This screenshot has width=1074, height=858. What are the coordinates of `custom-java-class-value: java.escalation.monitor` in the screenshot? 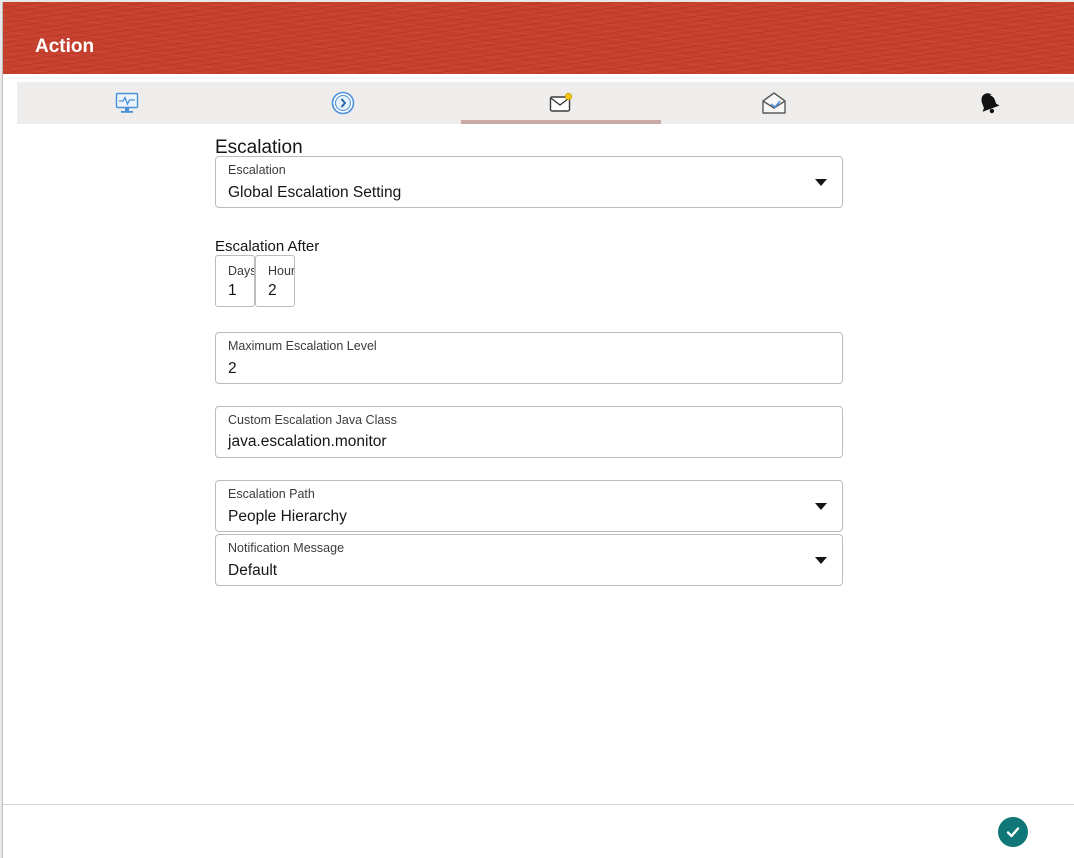 It's located at (307, 441).